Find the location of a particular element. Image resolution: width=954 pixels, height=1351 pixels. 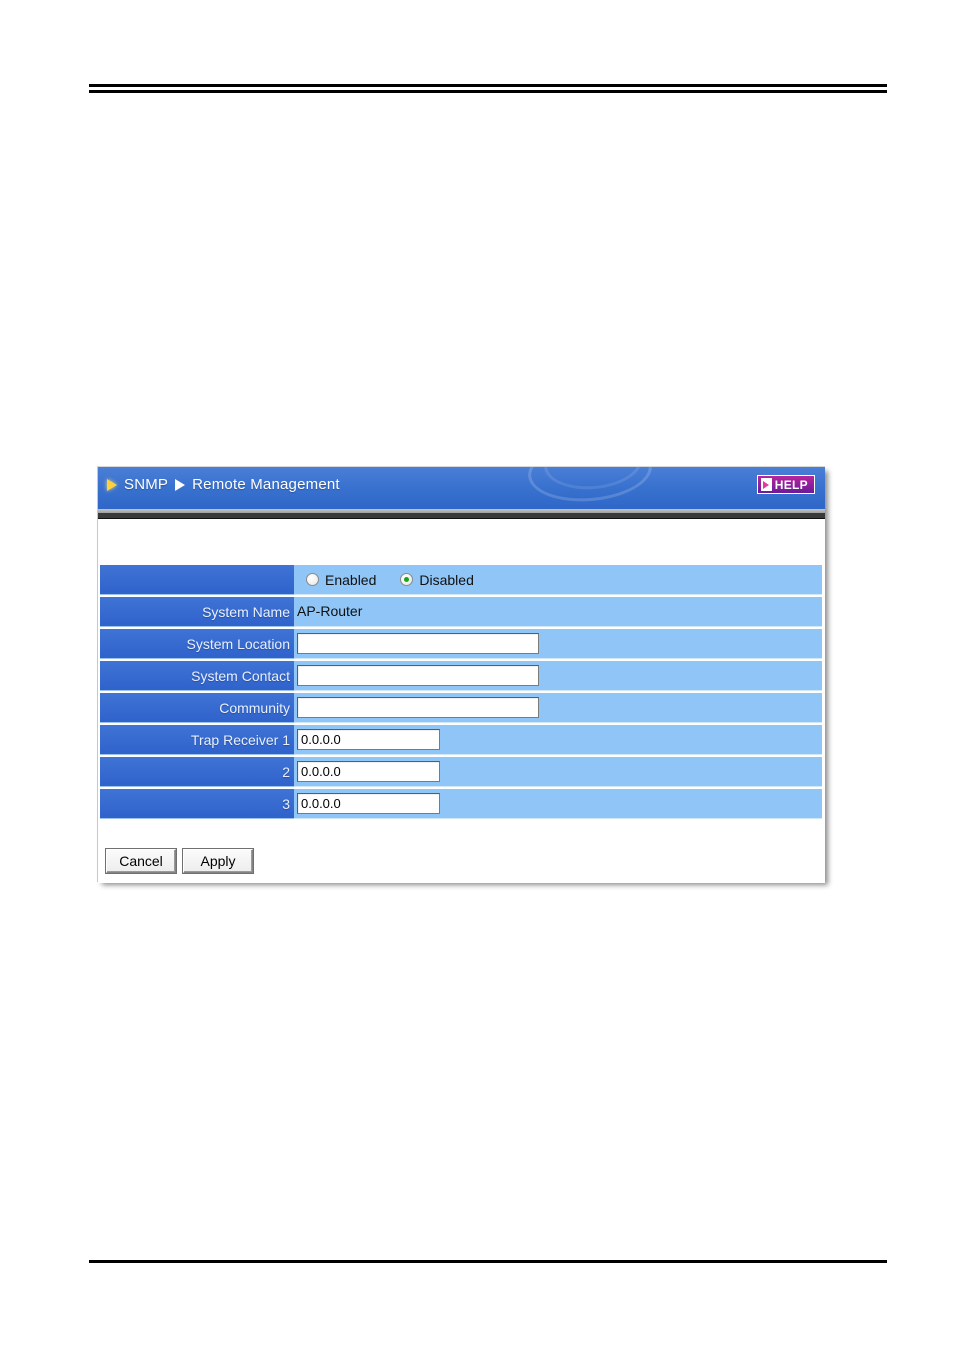

radio-disabled-label: Disabled is located at coordinates (446, 580).